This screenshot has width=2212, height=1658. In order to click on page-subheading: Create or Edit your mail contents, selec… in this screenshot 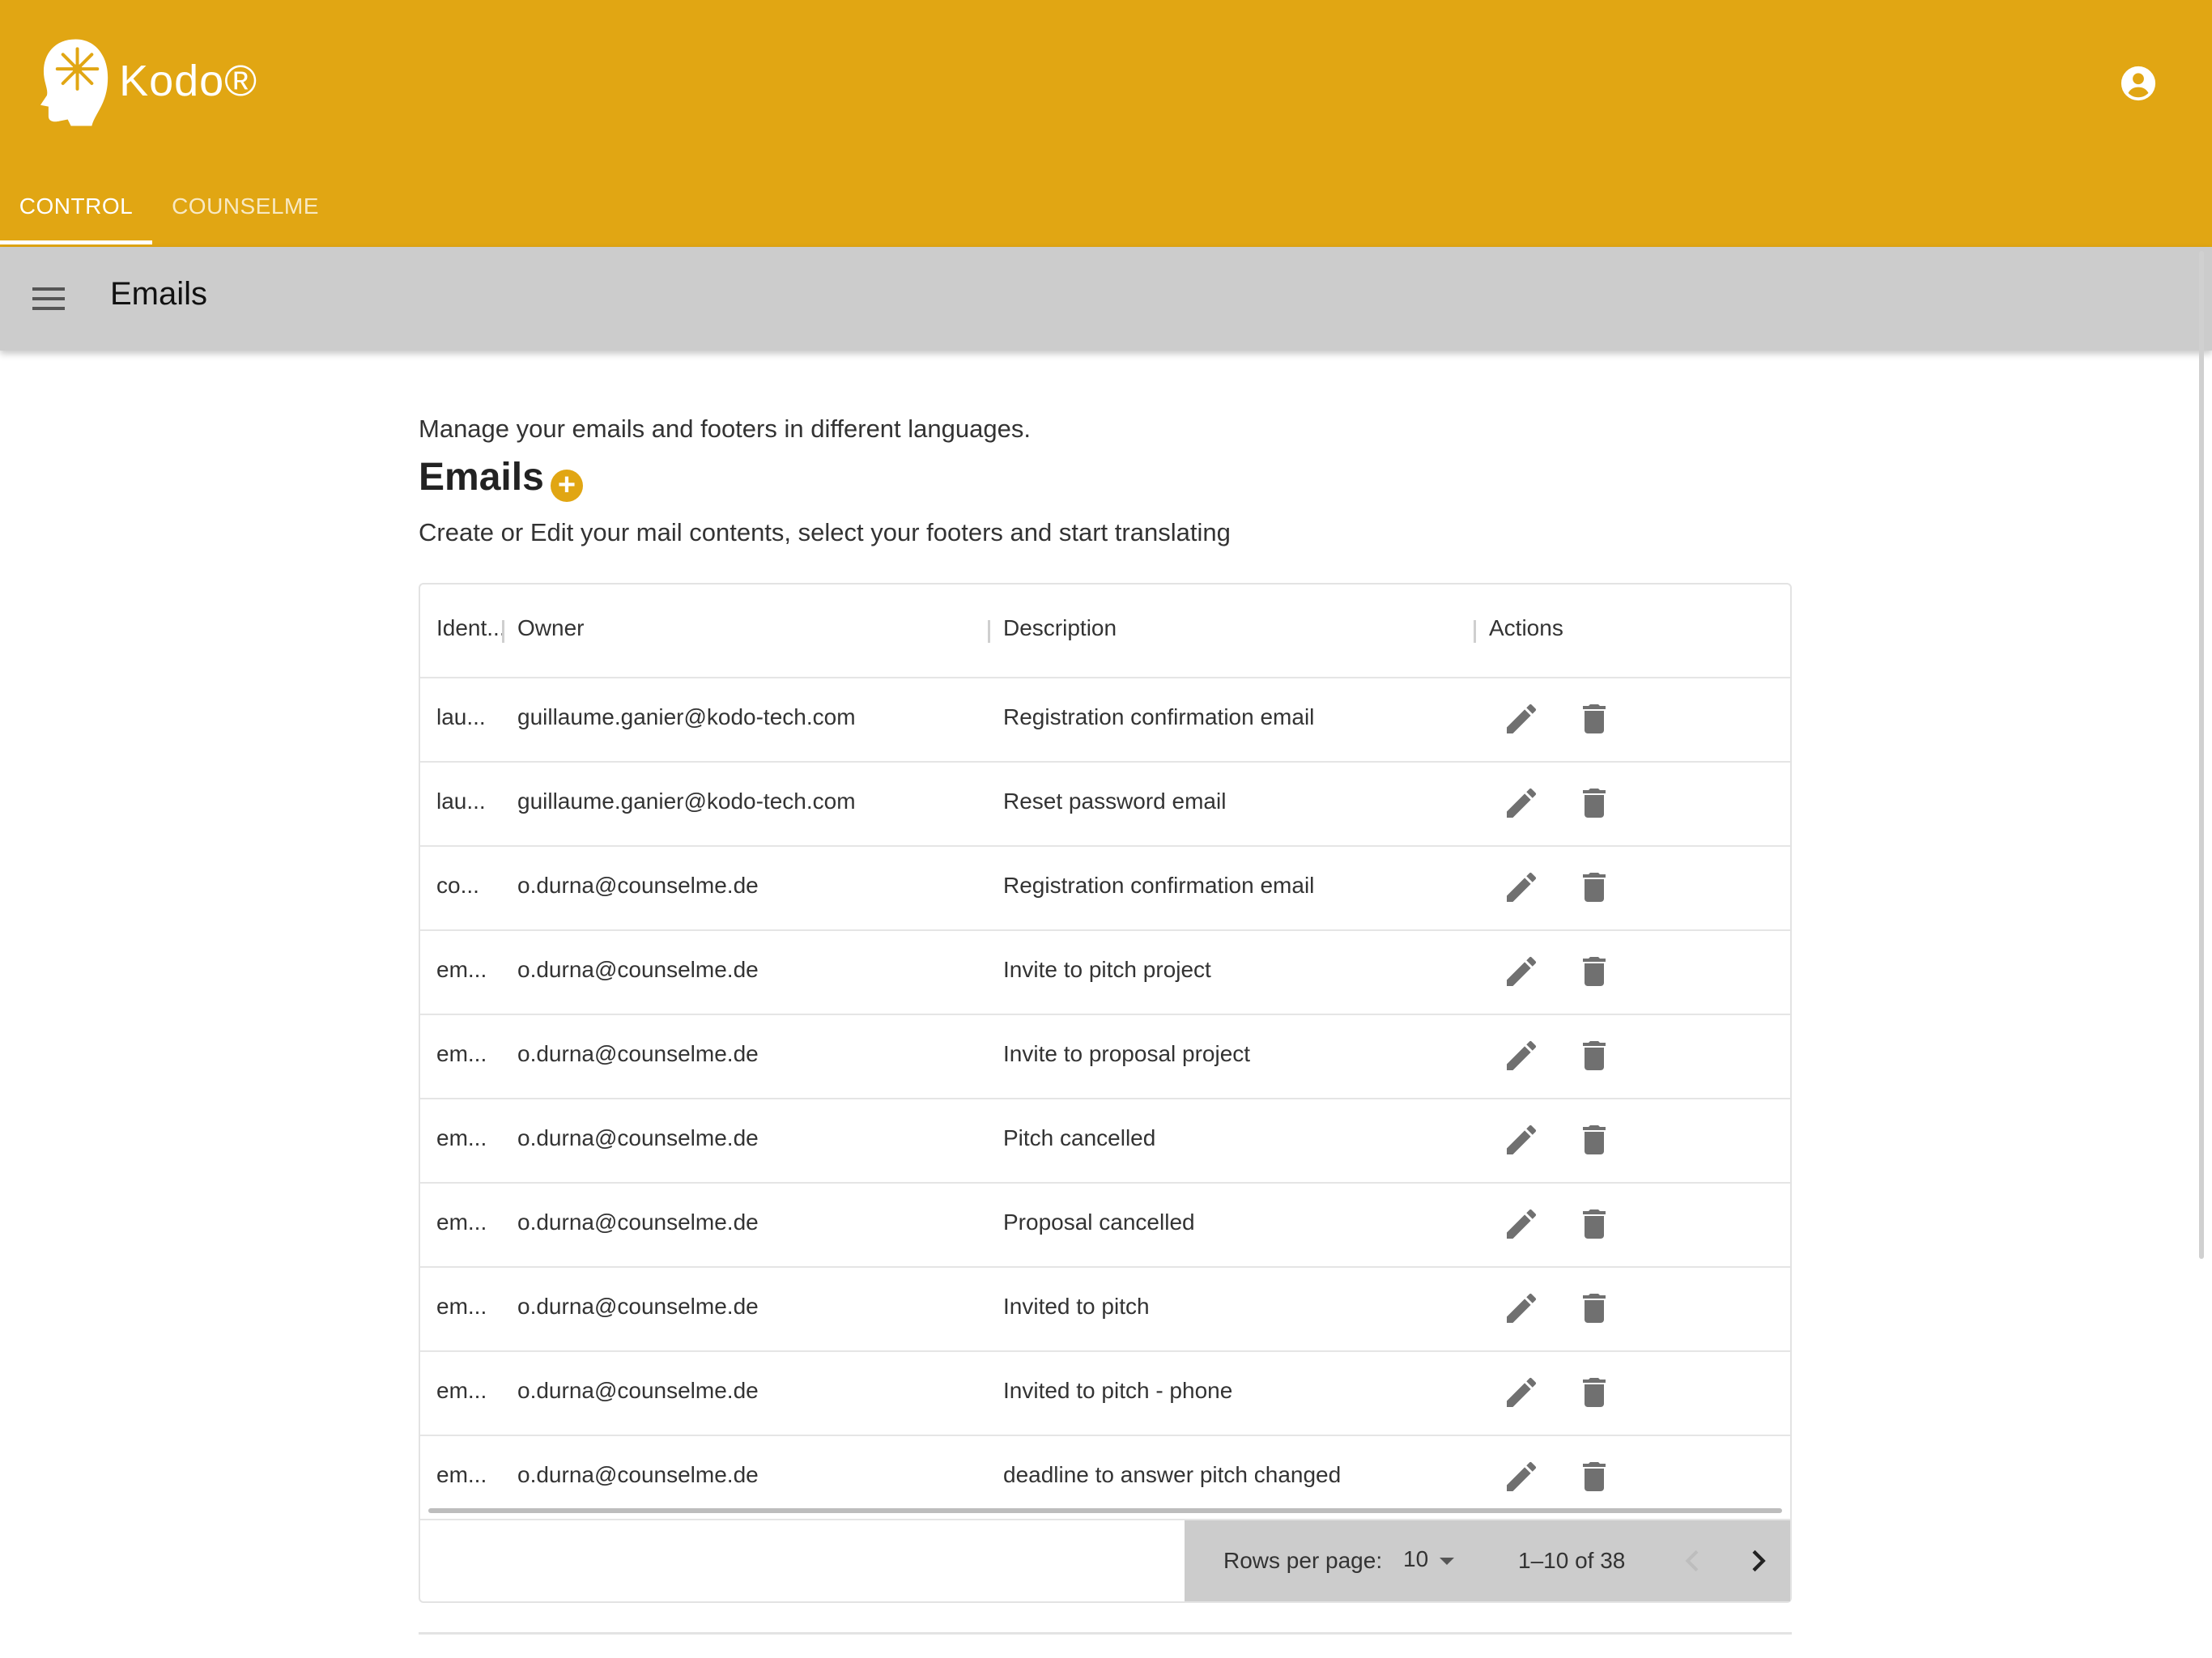, I will do `click(825, 532)`.